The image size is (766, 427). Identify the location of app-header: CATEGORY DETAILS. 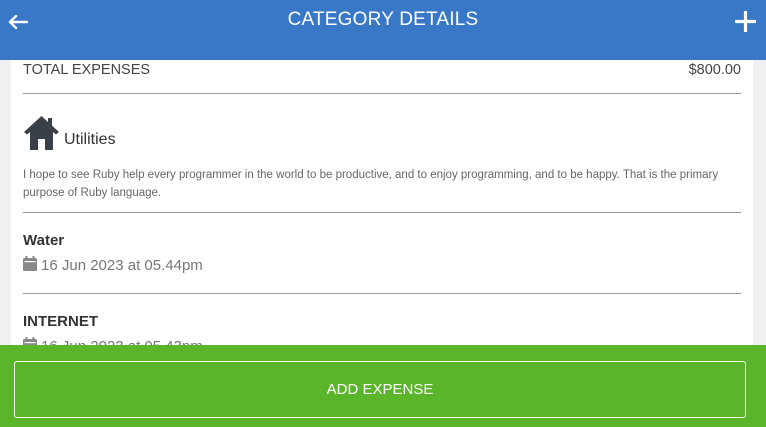
(383, 30).